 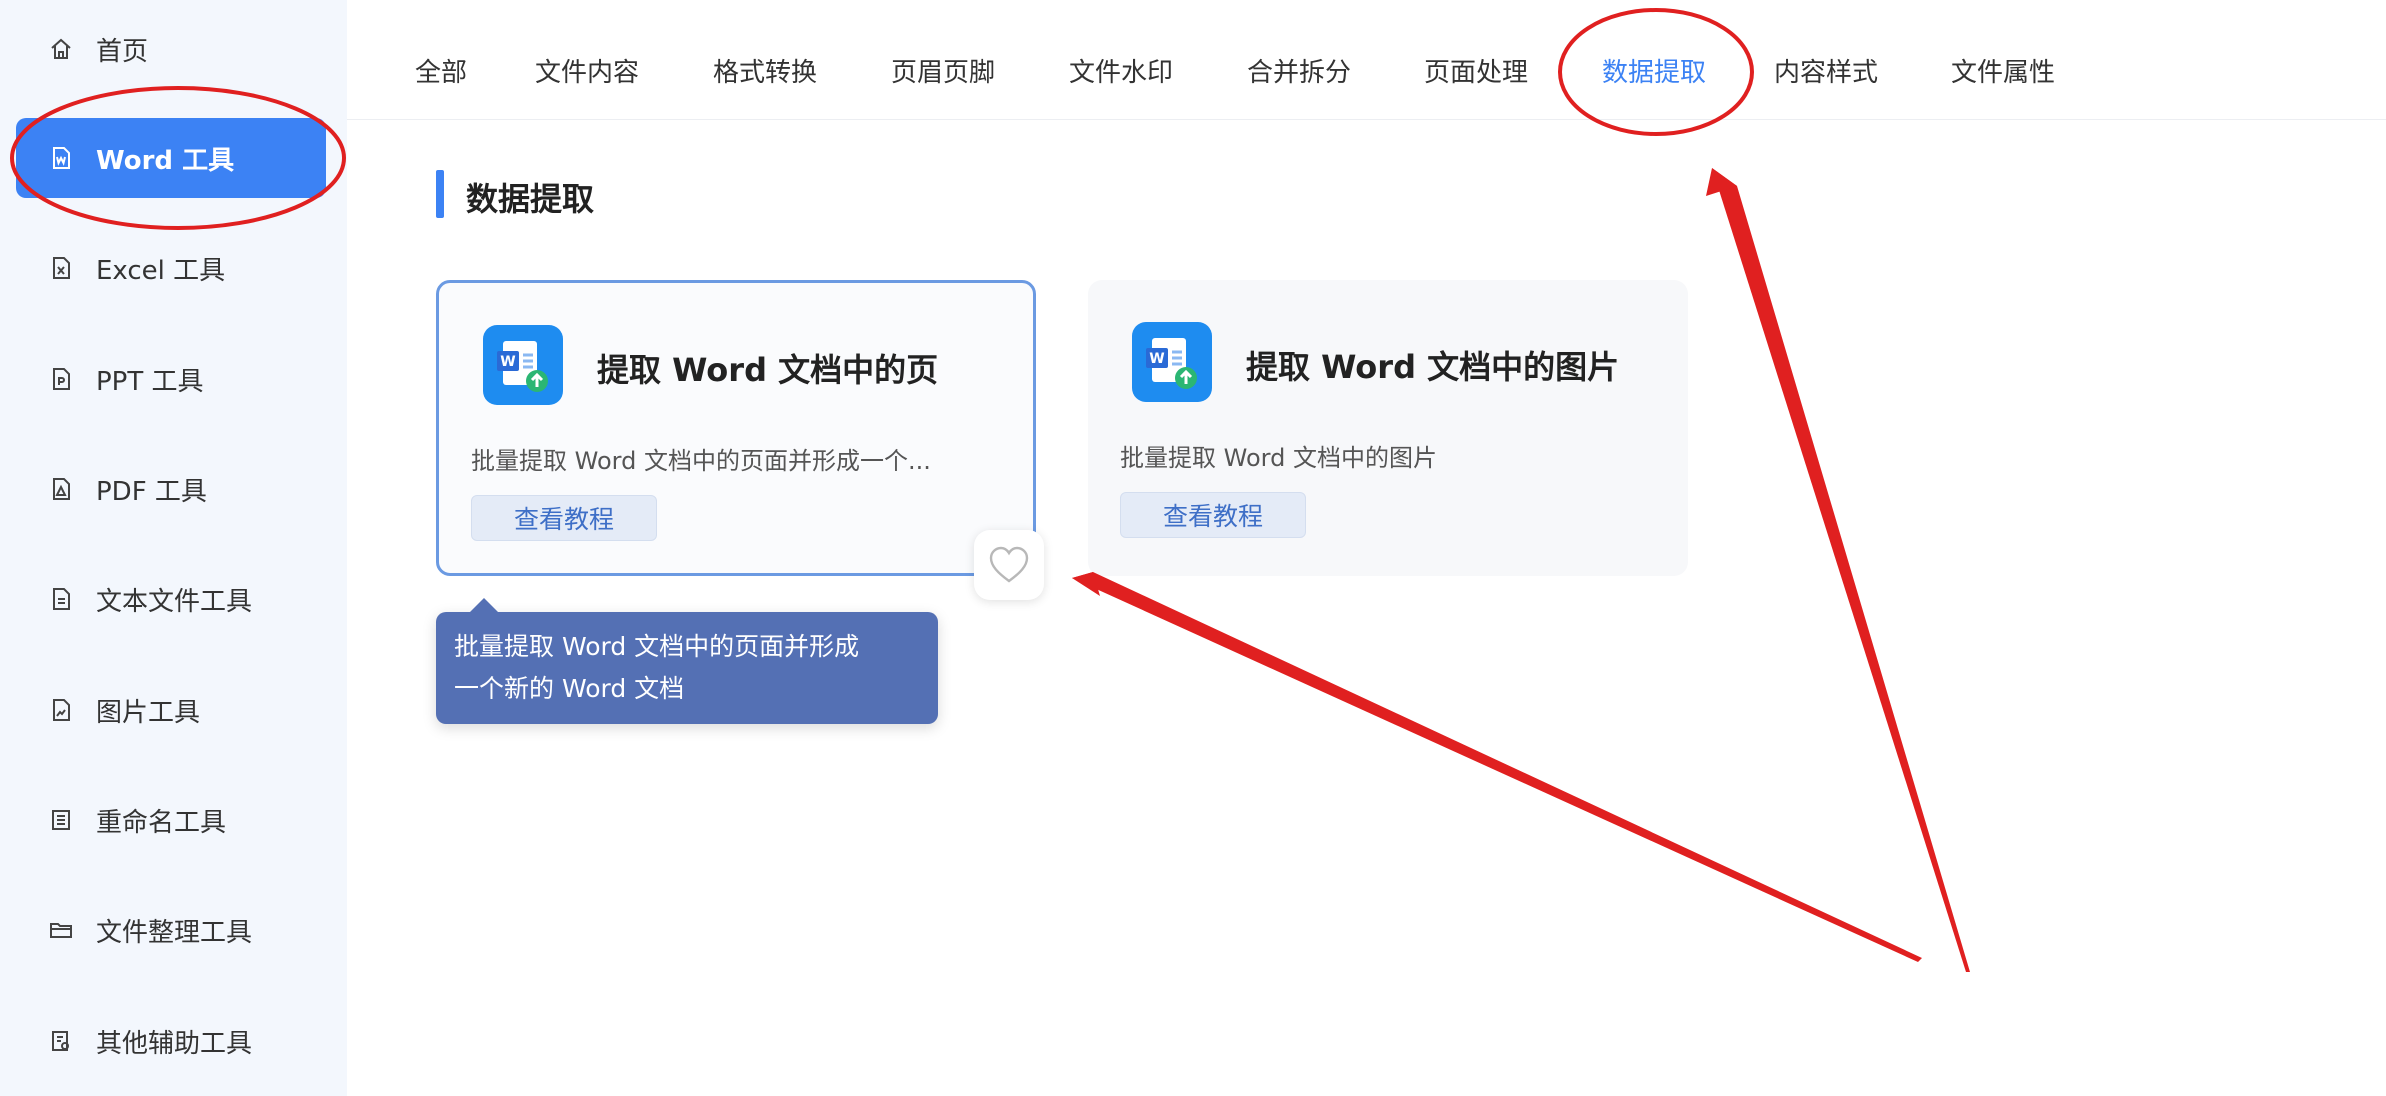 I want to click on favorite-button, so click(x=1009, y=565).